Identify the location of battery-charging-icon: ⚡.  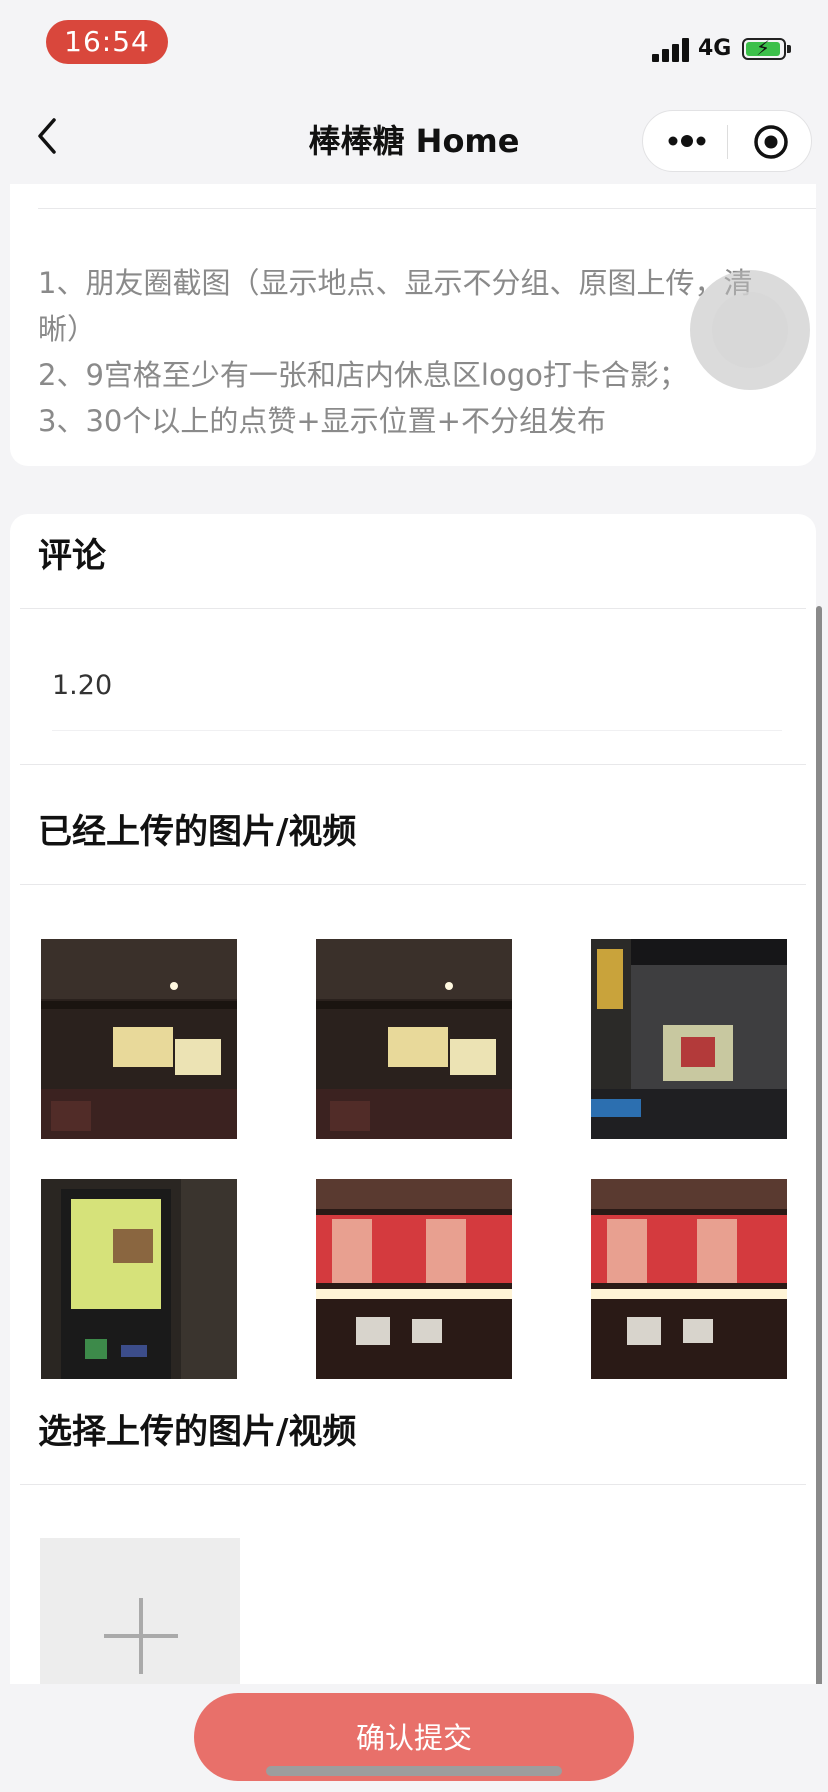
(766, 48).